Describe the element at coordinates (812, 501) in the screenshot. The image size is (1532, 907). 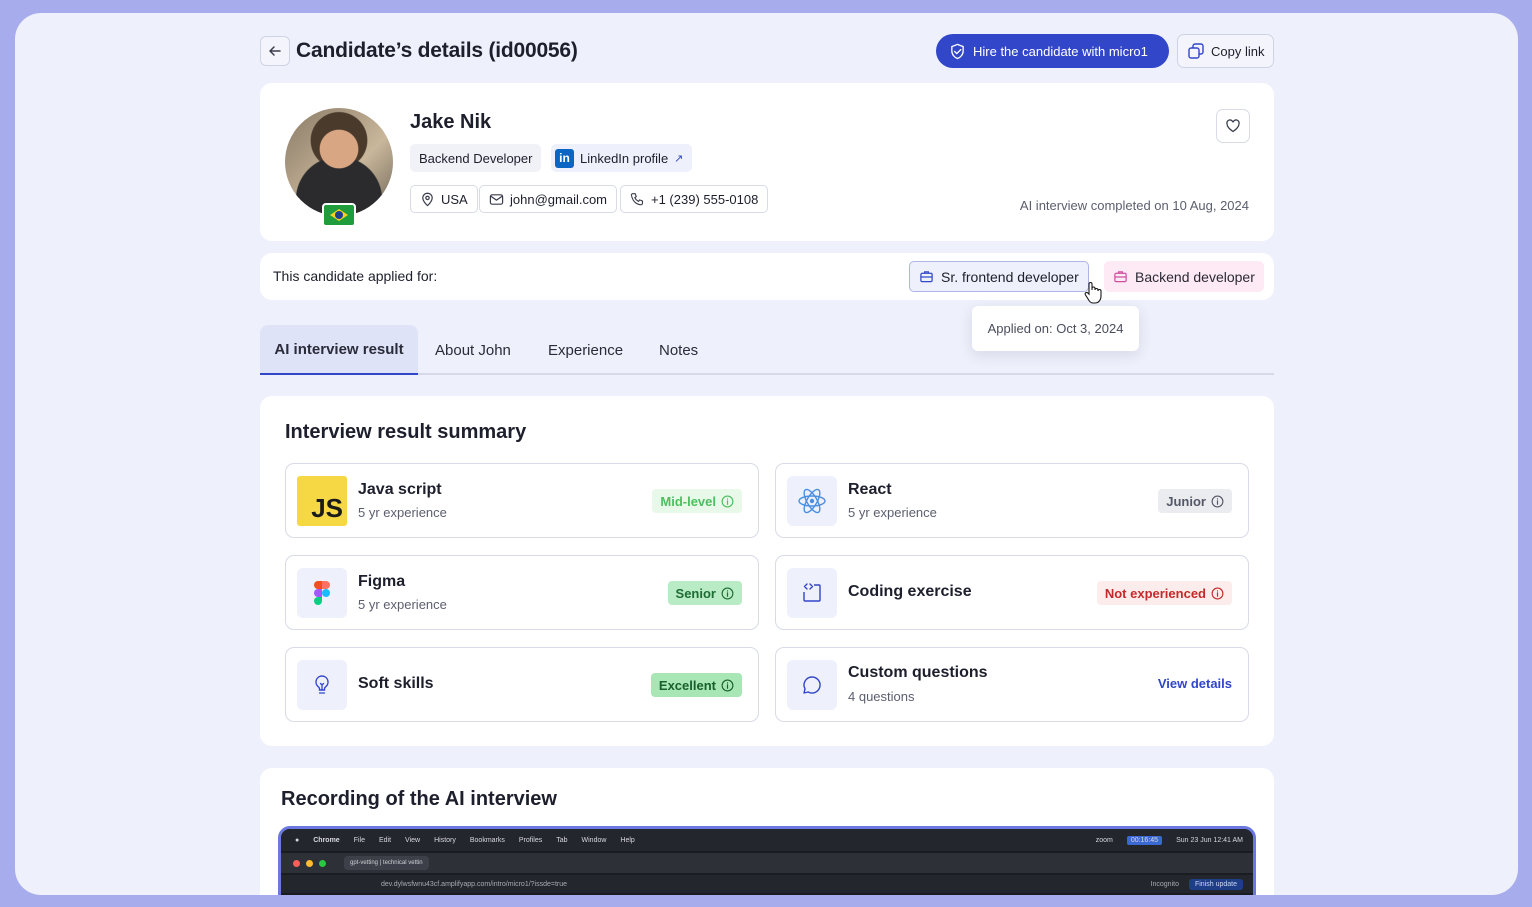
I see `react-icon` at that location.